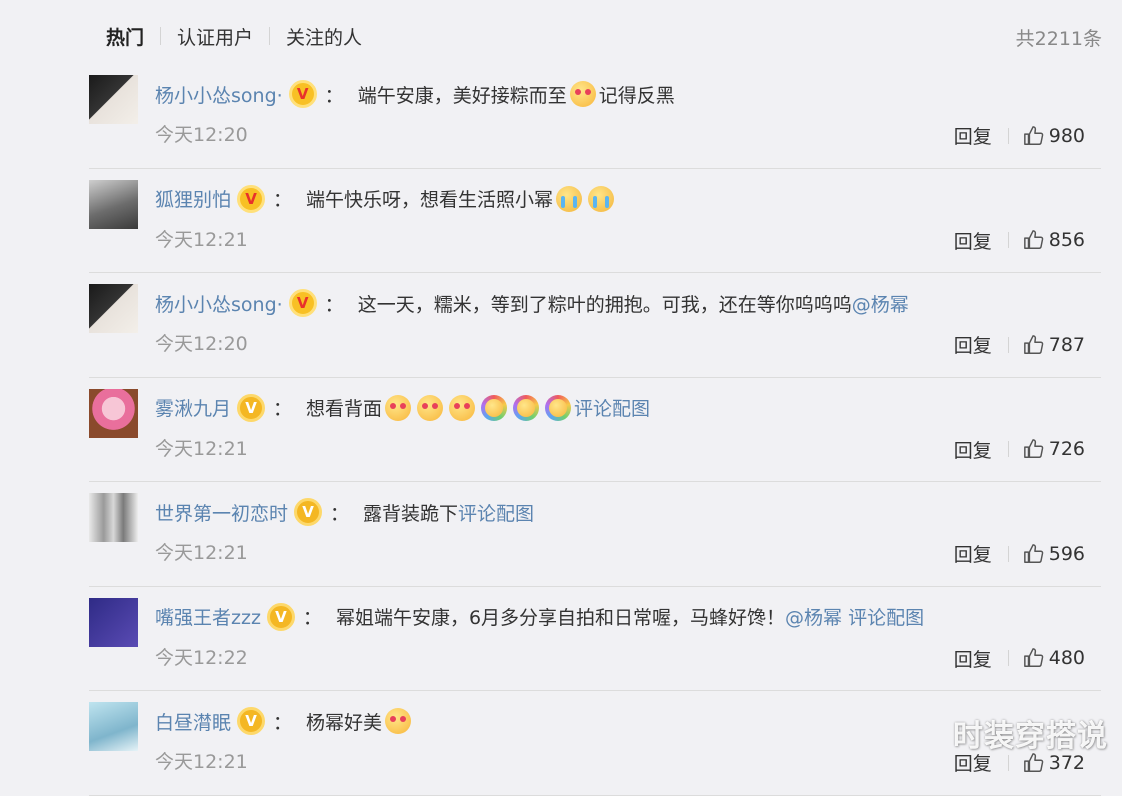 The height and width of the screenshot is (796, 1122). I want to click on like-count: 856, so click(1066, 240).